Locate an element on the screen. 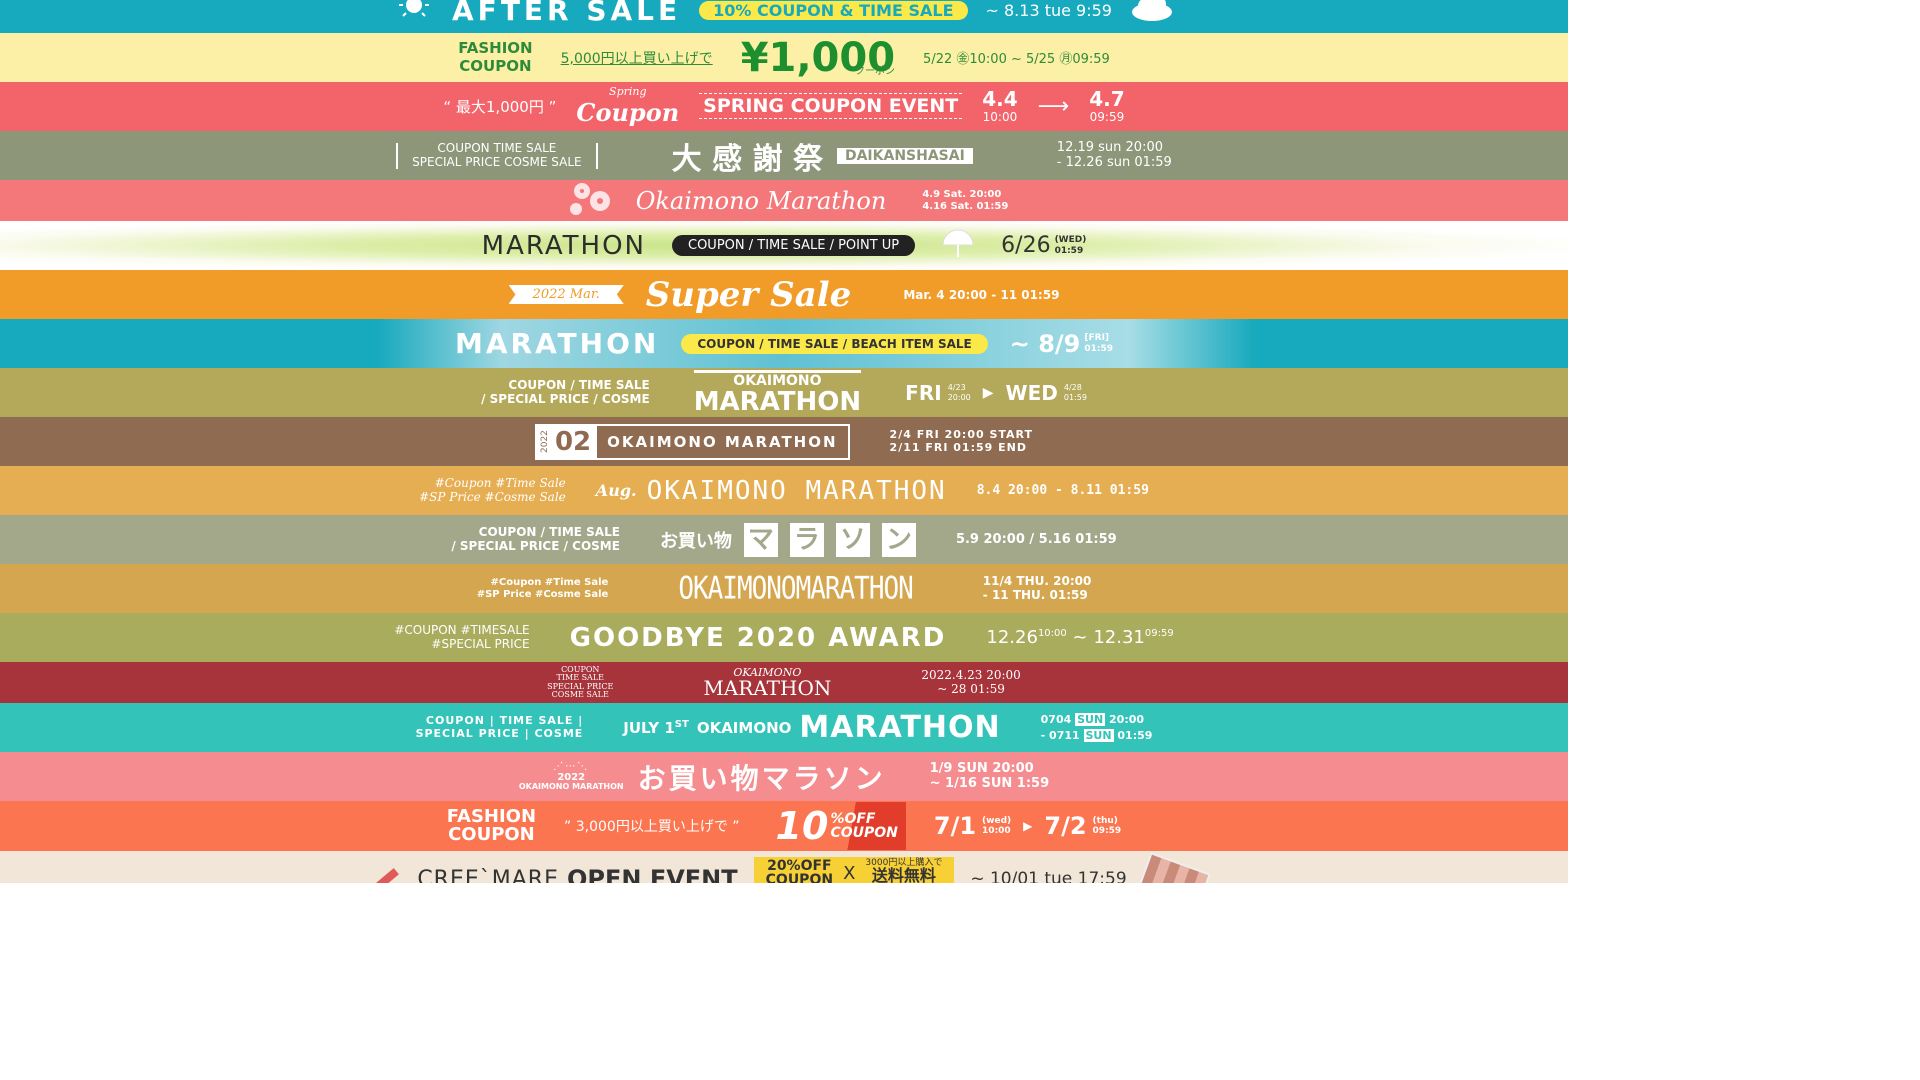 The height and width of the screenshot is (1080, 1920). sale-date: ~ 10/01 tue 17:59 is located at coordinates (1048, 876).